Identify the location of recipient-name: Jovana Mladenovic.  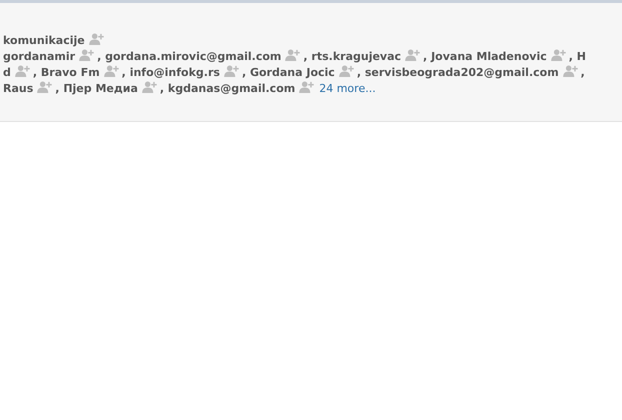
(489, 56).